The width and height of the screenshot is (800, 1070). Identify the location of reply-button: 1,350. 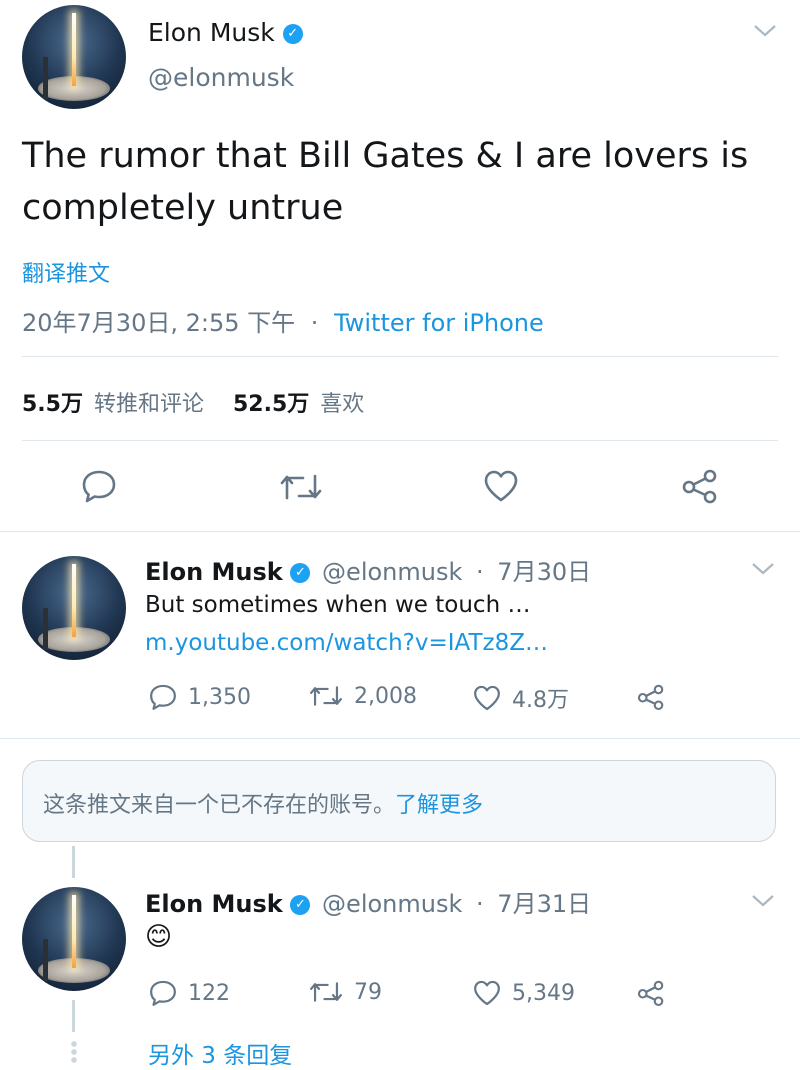
(199, 697).